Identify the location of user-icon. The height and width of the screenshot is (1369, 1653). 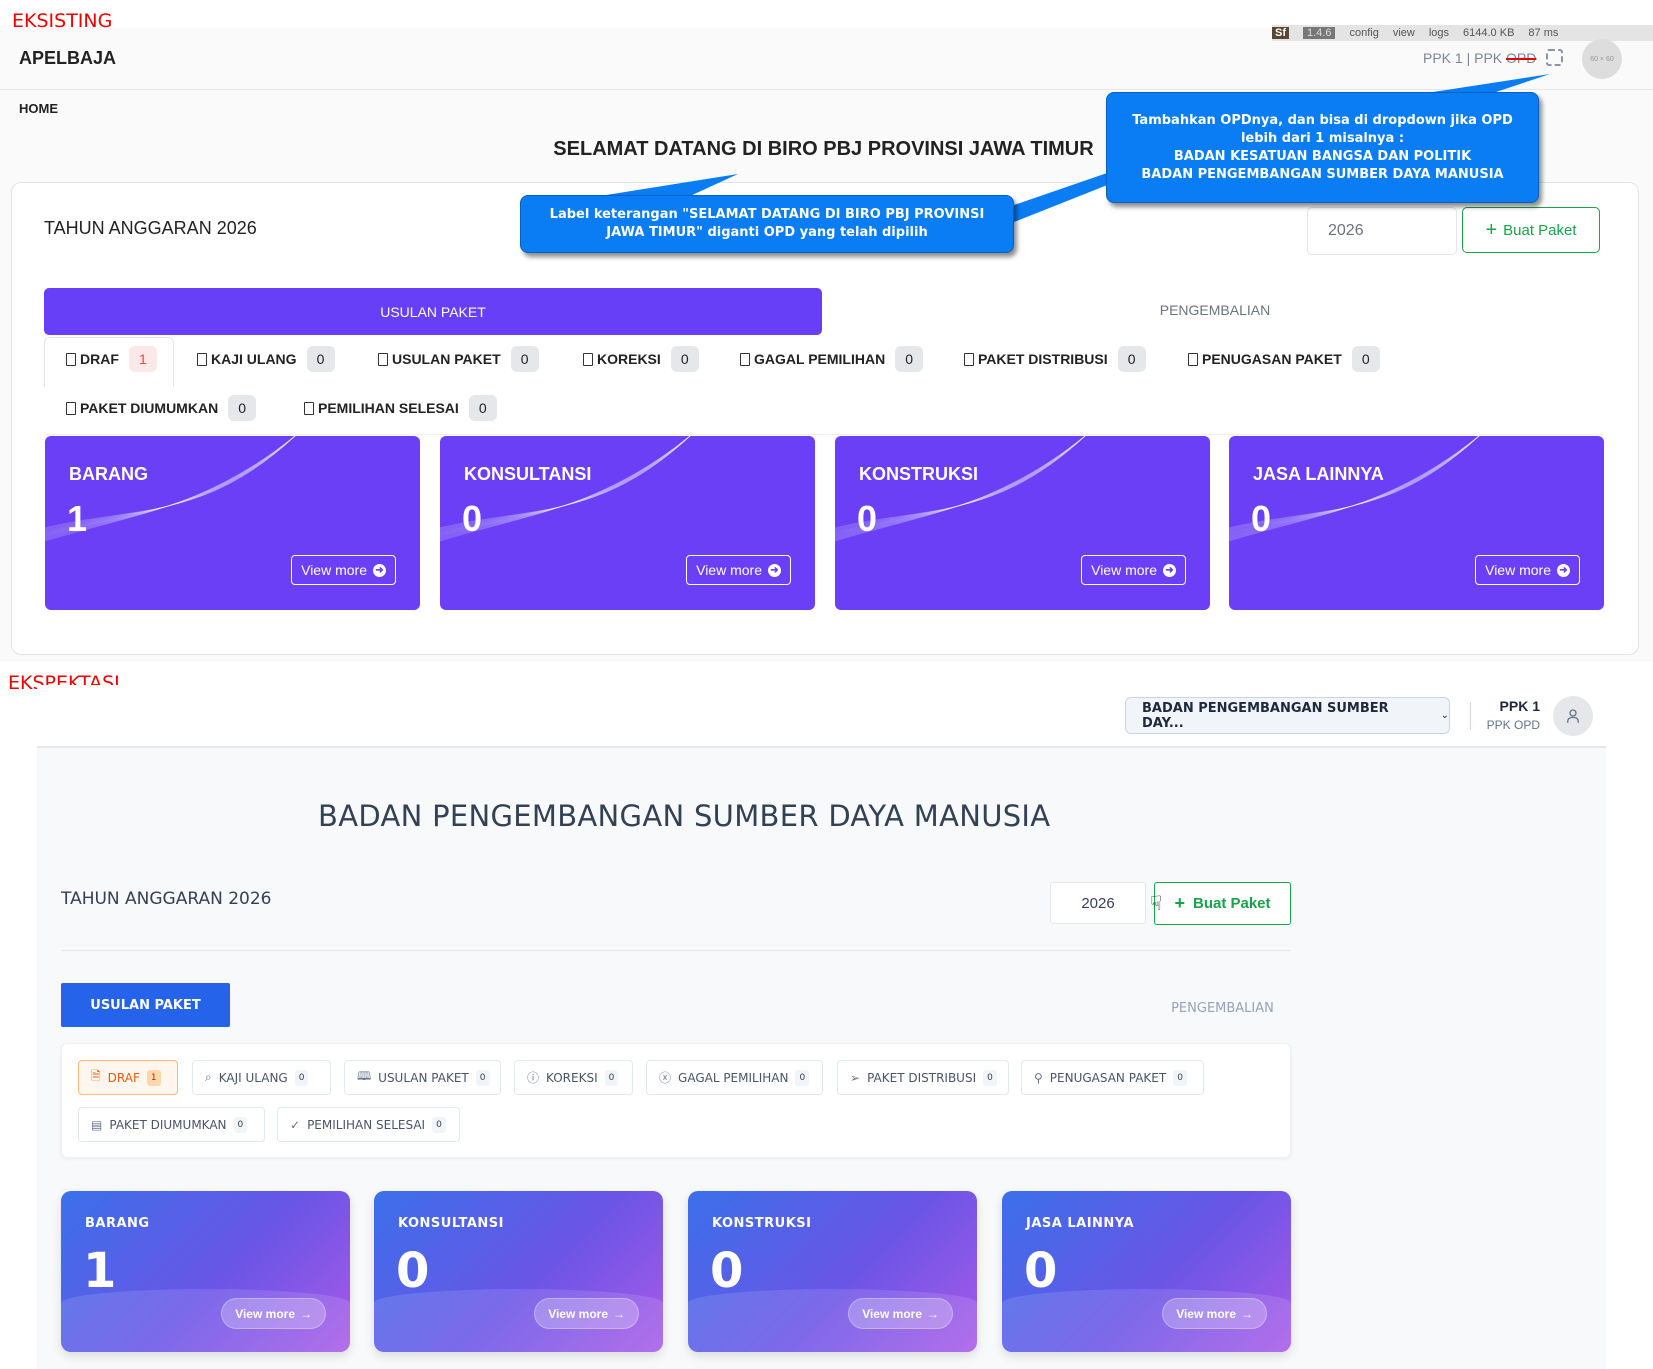
(1573, 716).